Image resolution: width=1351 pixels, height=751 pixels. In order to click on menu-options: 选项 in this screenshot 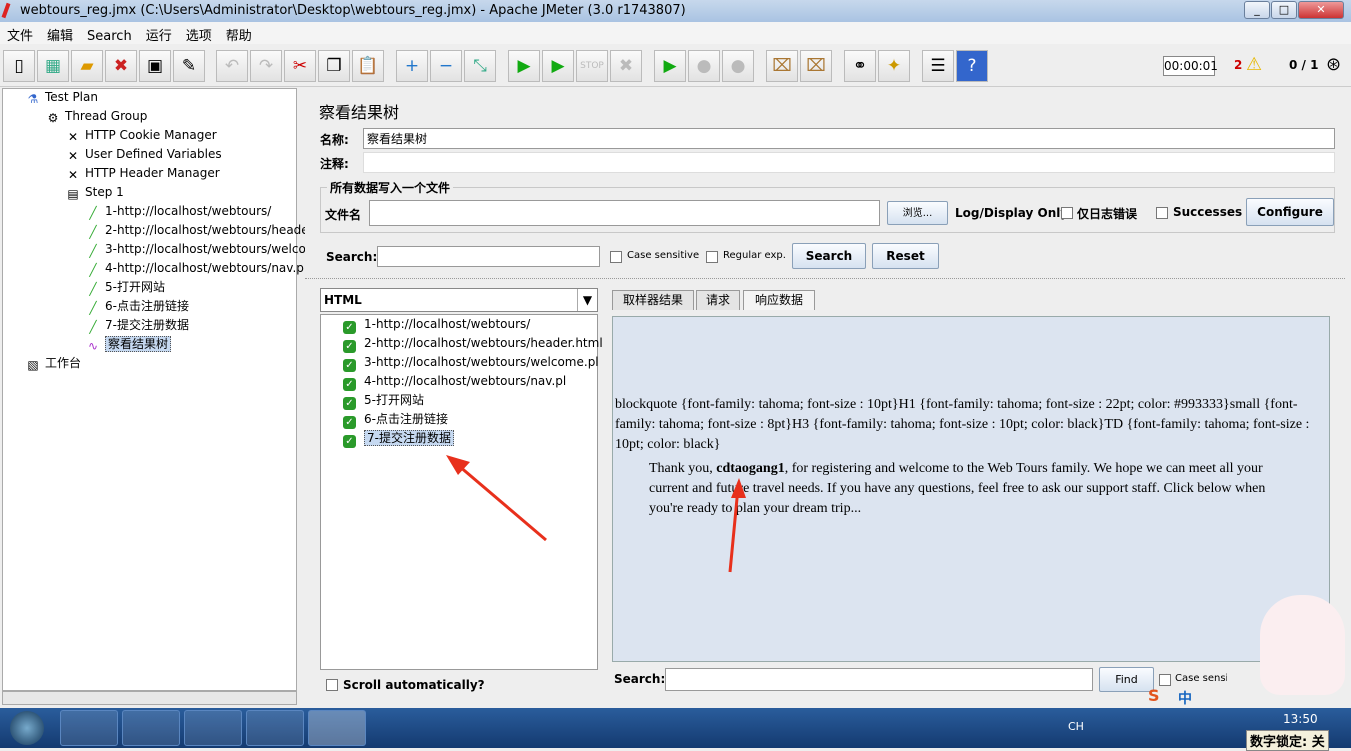, I will do `click(199, 34)`.